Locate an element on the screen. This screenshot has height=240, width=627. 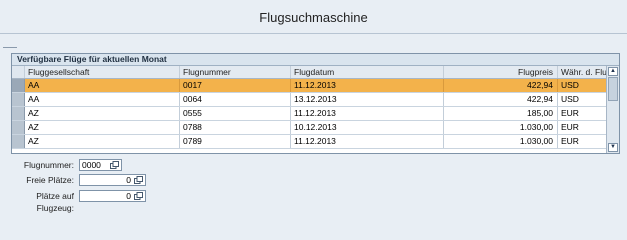
cell-flight-number: 0789 is located at coordinates (235, 141).